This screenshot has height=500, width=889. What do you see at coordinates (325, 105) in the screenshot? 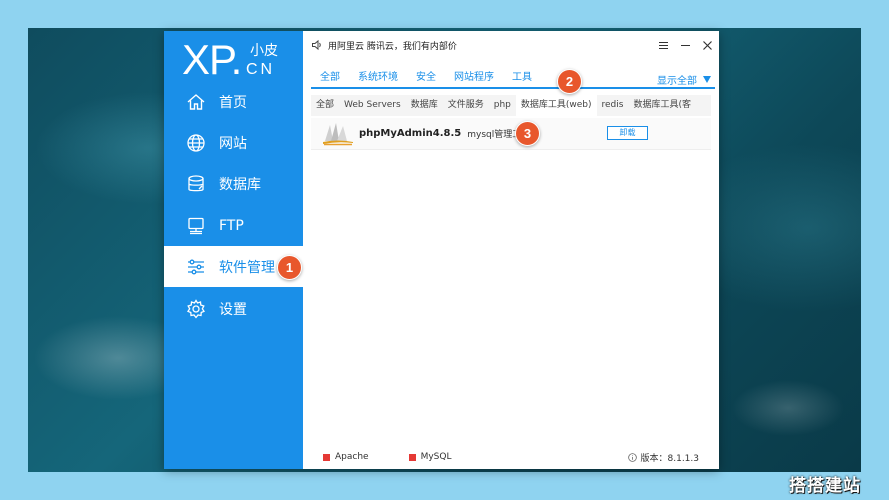
I see `subtab-all: 全部` at bounding box center [325, 105].